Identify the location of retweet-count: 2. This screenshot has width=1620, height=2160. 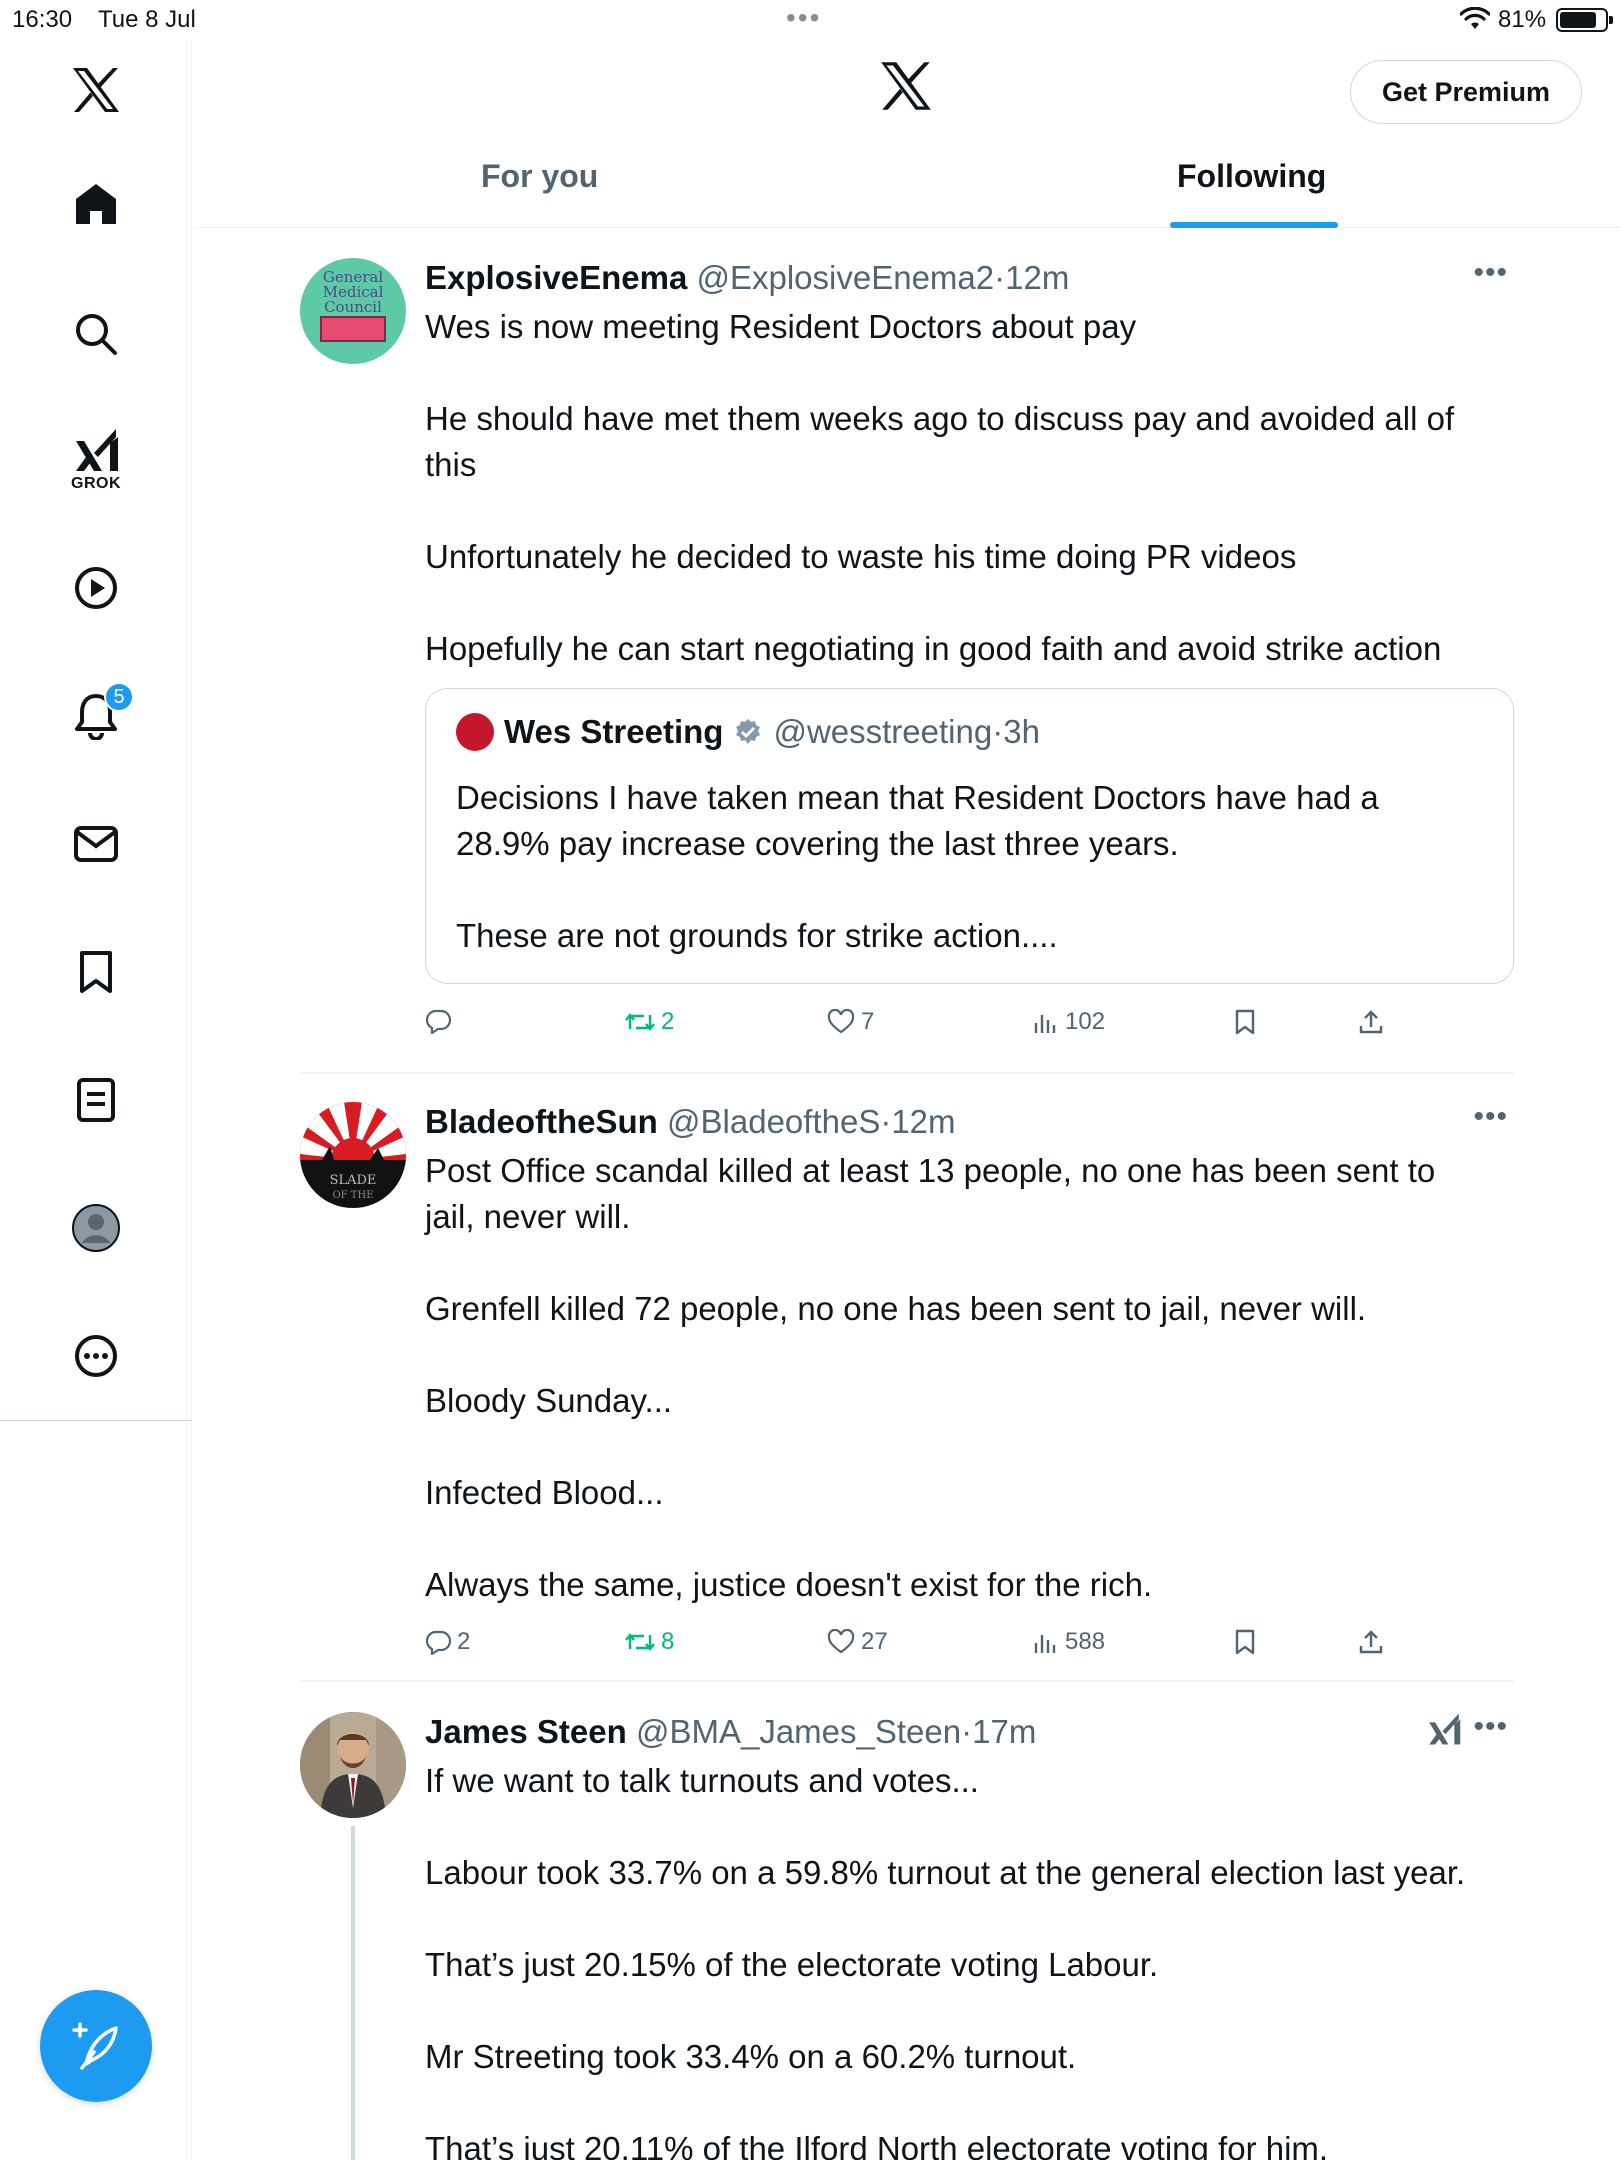
(668, 1021).